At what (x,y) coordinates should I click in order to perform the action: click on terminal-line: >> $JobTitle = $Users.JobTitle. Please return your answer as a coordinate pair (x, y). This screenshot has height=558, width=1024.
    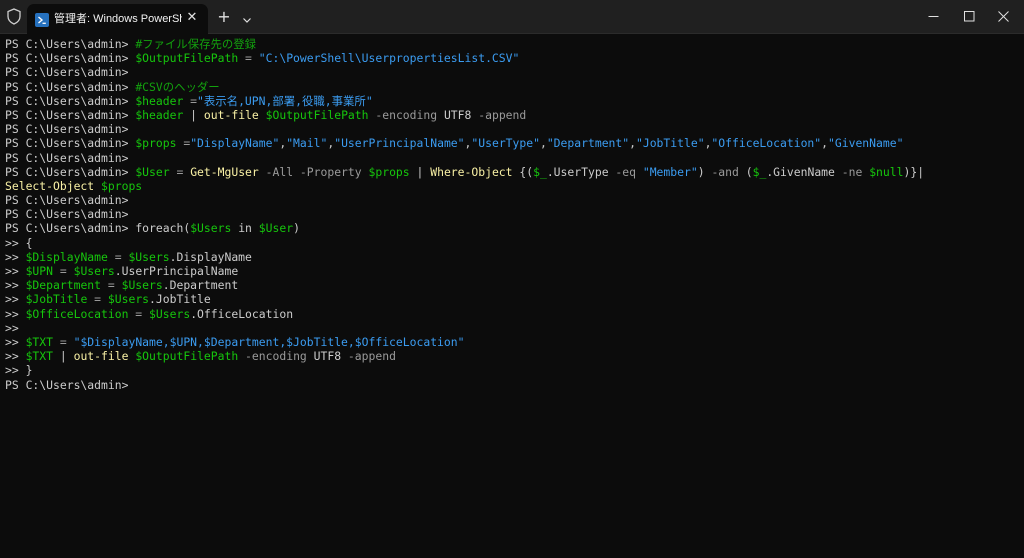
    Looking at the image, I should click on (512, 299).